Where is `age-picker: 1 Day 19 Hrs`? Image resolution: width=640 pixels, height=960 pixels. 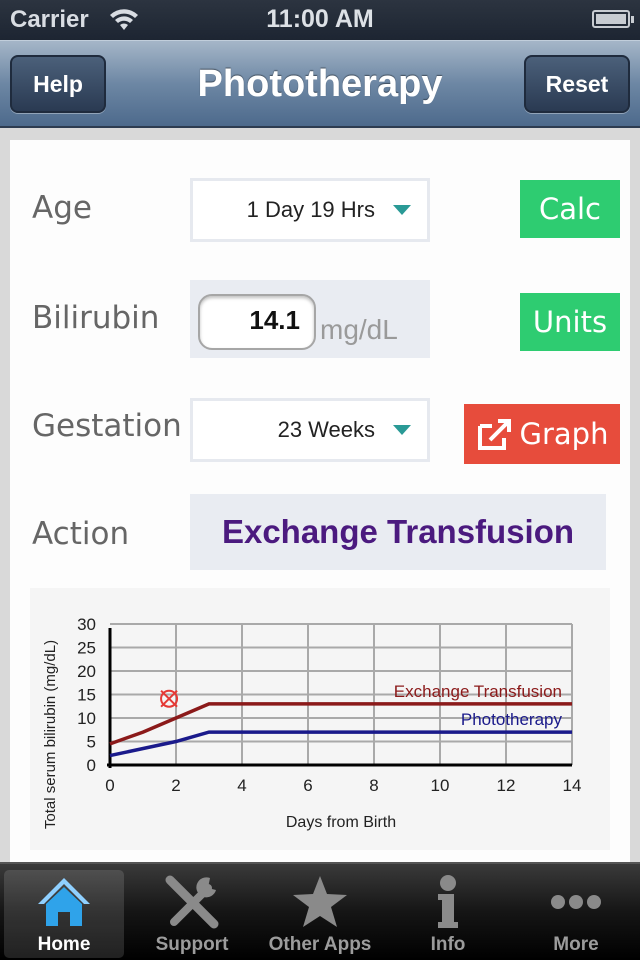
age-picker: 1 Day 19 Hrs is located at coordinates (310, 210).